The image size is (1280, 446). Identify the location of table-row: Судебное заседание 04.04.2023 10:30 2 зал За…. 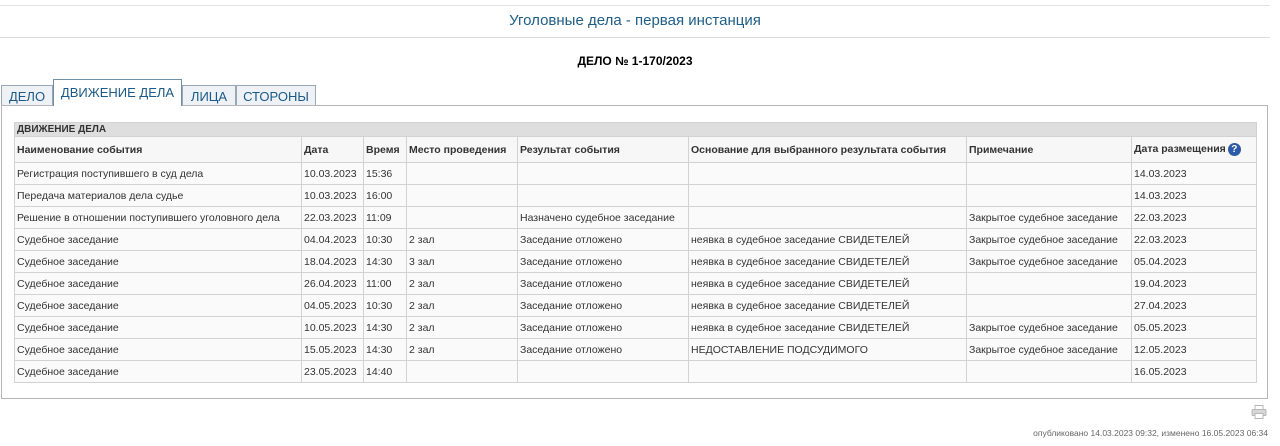
(636, 239).